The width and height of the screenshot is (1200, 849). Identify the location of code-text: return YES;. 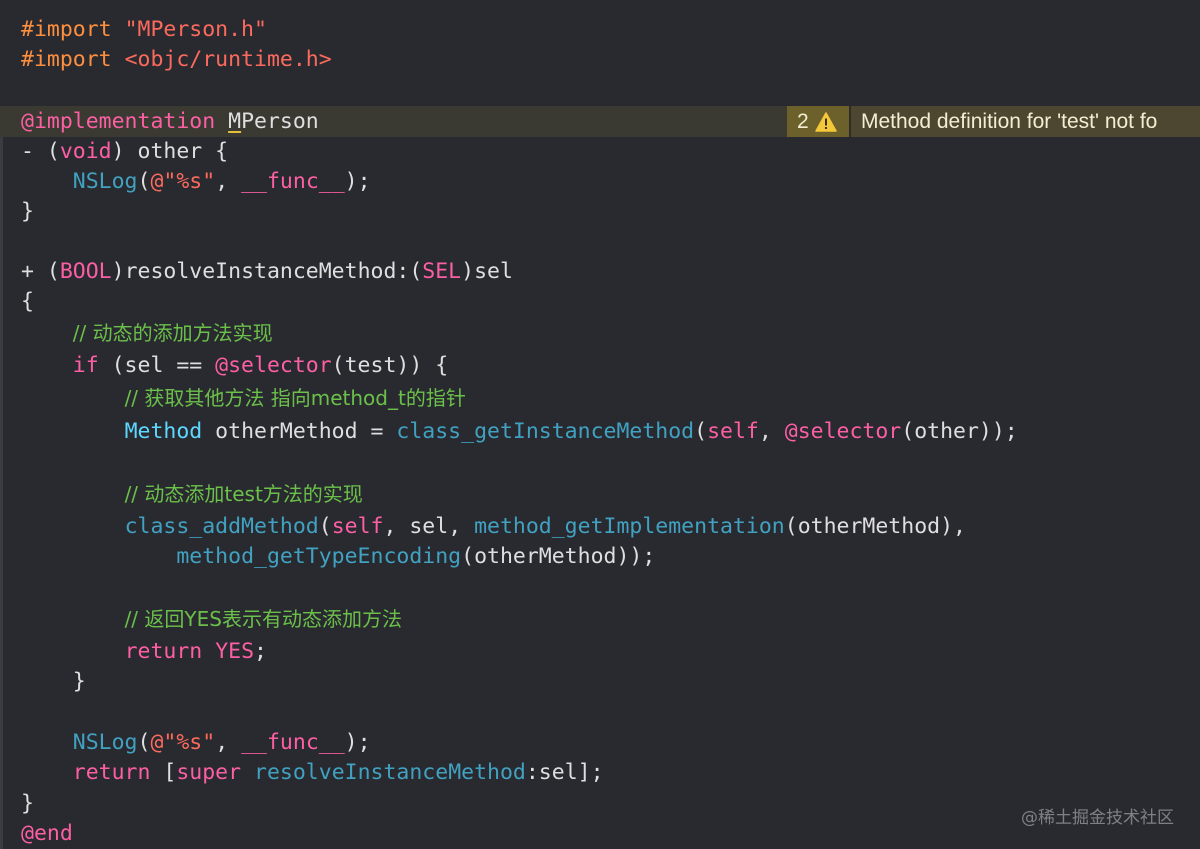
(144, 651).